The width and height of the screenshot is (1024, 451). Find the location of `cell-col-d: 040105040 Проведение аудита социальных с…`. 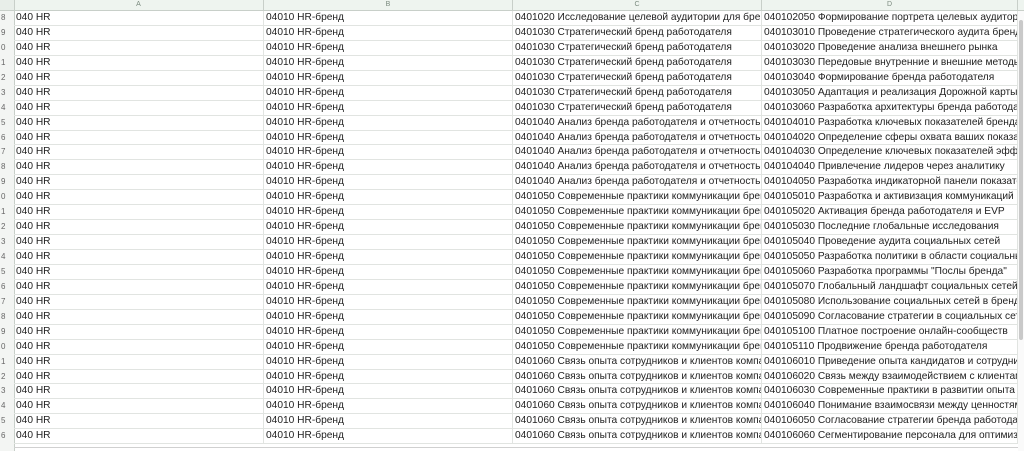

cell-col-d: 040105040 Проведение аудита социальных с… is located at coordinates (890, 242).